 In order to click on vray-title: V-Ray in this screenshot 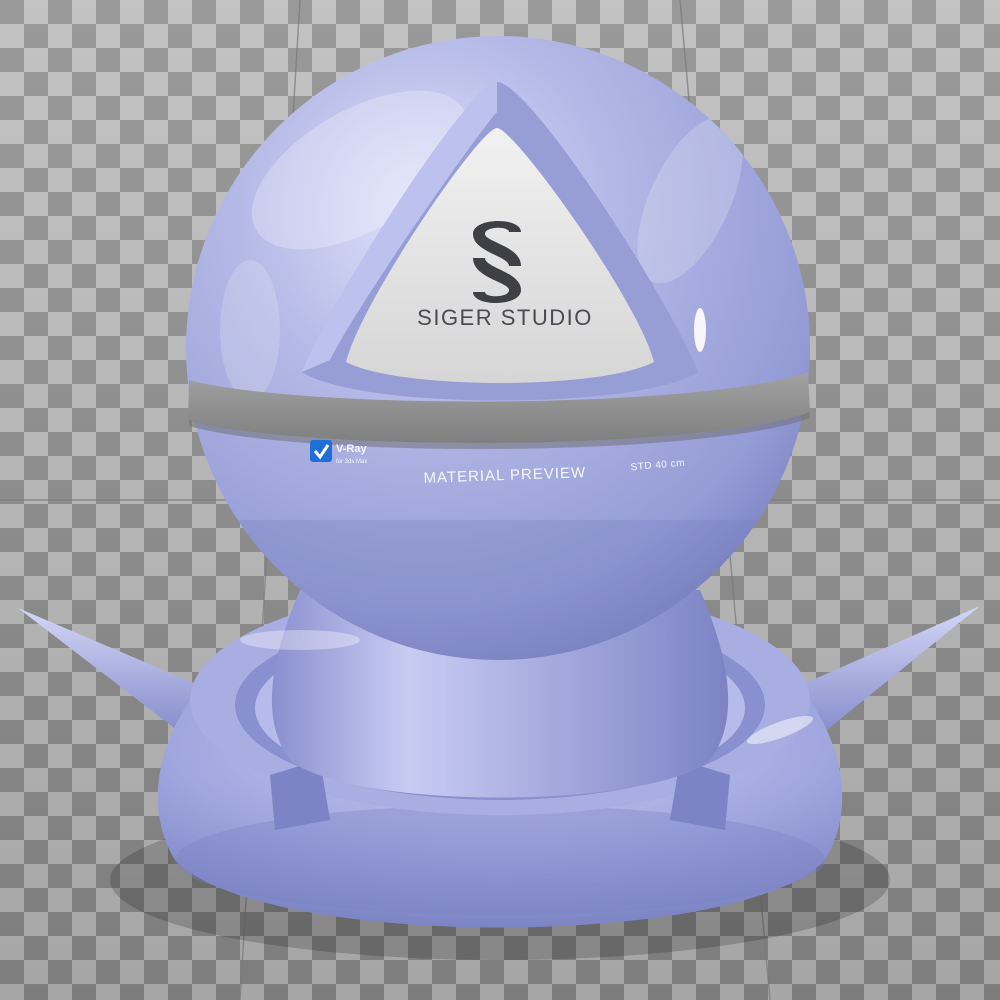, I will do `click(351, 449)`.